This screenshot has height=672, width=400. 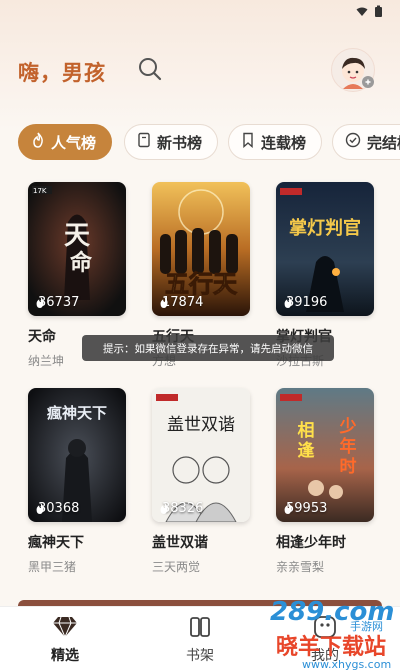 I want to click on svg-text: 掌灯判官, so click(x=325, y=228).